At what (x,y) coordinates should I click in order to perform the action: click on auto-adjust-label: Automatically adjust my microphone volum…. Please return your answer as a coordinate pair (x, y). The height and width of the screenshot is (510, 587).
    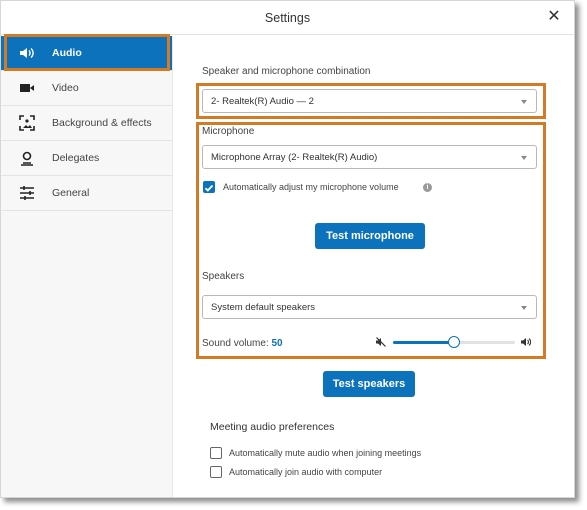
    Looking at the image, I should click on (311, 187).